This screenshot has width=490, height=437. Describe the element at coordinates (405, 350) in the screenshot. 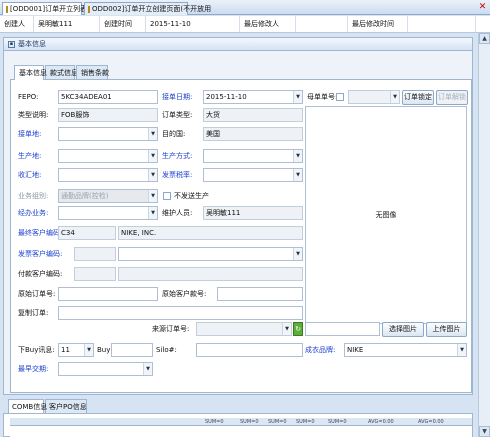

I see `brand-select: NIKE ▼` at that location.